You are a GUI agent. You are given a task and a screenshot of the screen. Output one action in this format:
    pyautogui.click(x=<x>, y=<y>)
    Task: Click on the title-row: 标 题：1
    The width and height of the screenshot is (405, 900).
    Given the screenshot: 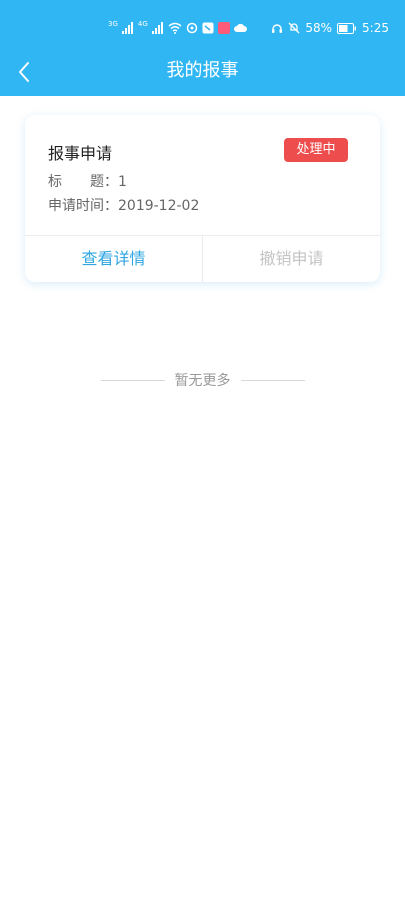 What is the action you would take?
    pyautogui.click(x=87, y=181)
    